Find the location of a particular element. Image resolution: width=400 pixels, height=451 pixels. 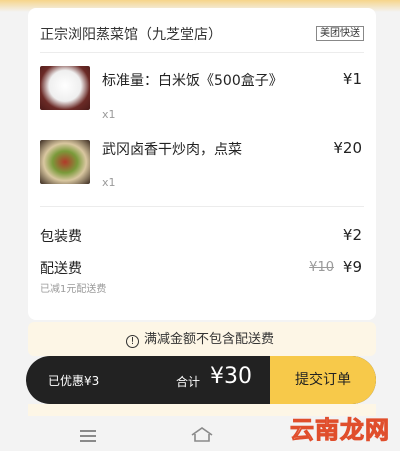

promo-hint-text: 满减金额不包含配送费 is located at coordinates (208, 339).